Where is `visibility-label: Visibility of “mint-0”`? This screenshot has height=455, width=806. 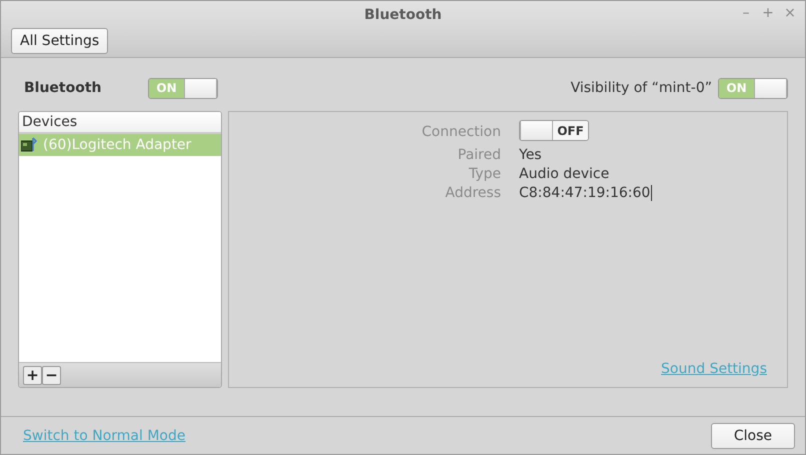
visibility-label: Visibility of “mint-0” is located at coordinates (641, 88).